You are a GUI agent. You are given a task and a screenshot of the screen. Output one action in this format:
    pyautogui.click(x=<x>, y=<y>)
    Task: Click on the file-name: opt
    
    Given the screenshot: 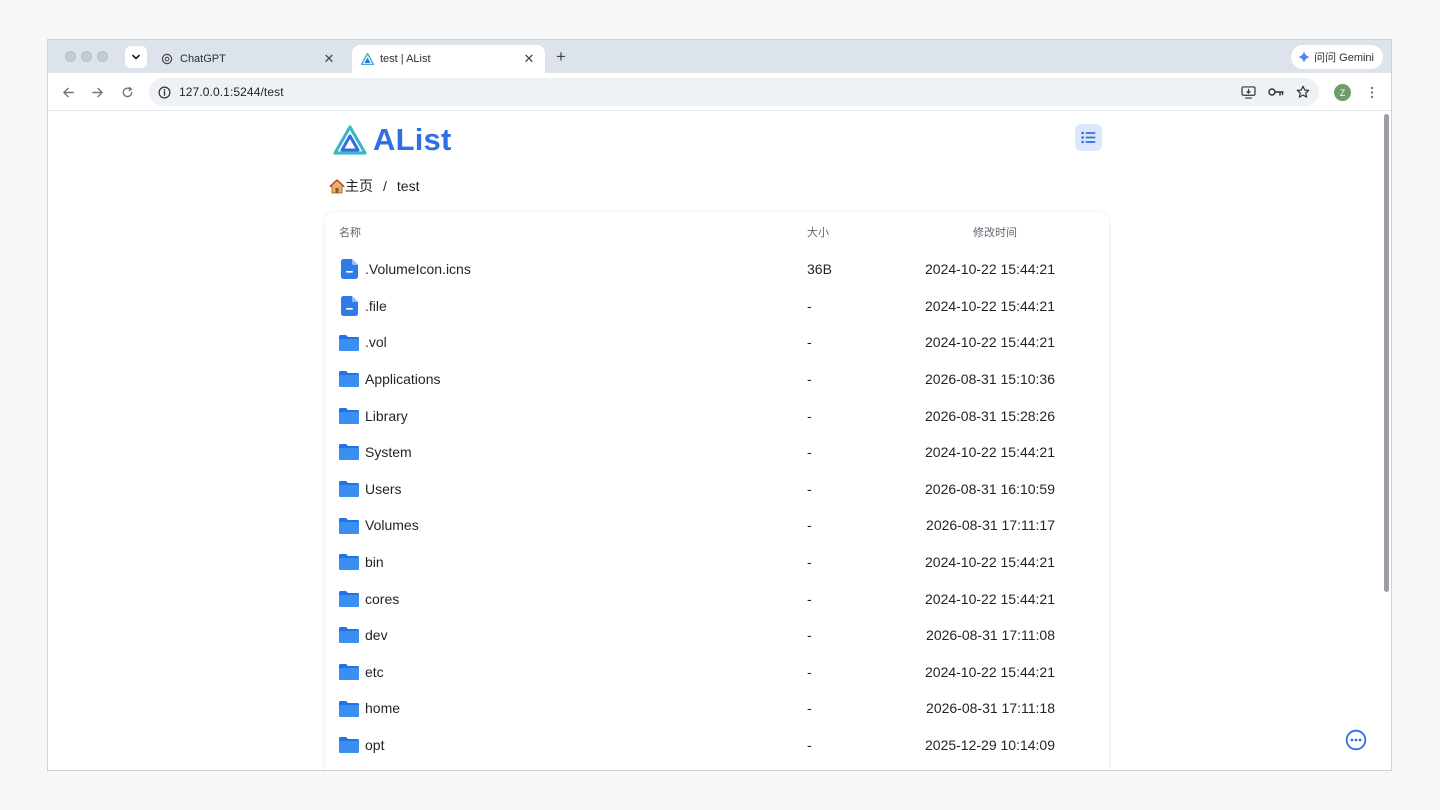 What is the action you would take?
    pyautogui.click(x=374, y=745)
    